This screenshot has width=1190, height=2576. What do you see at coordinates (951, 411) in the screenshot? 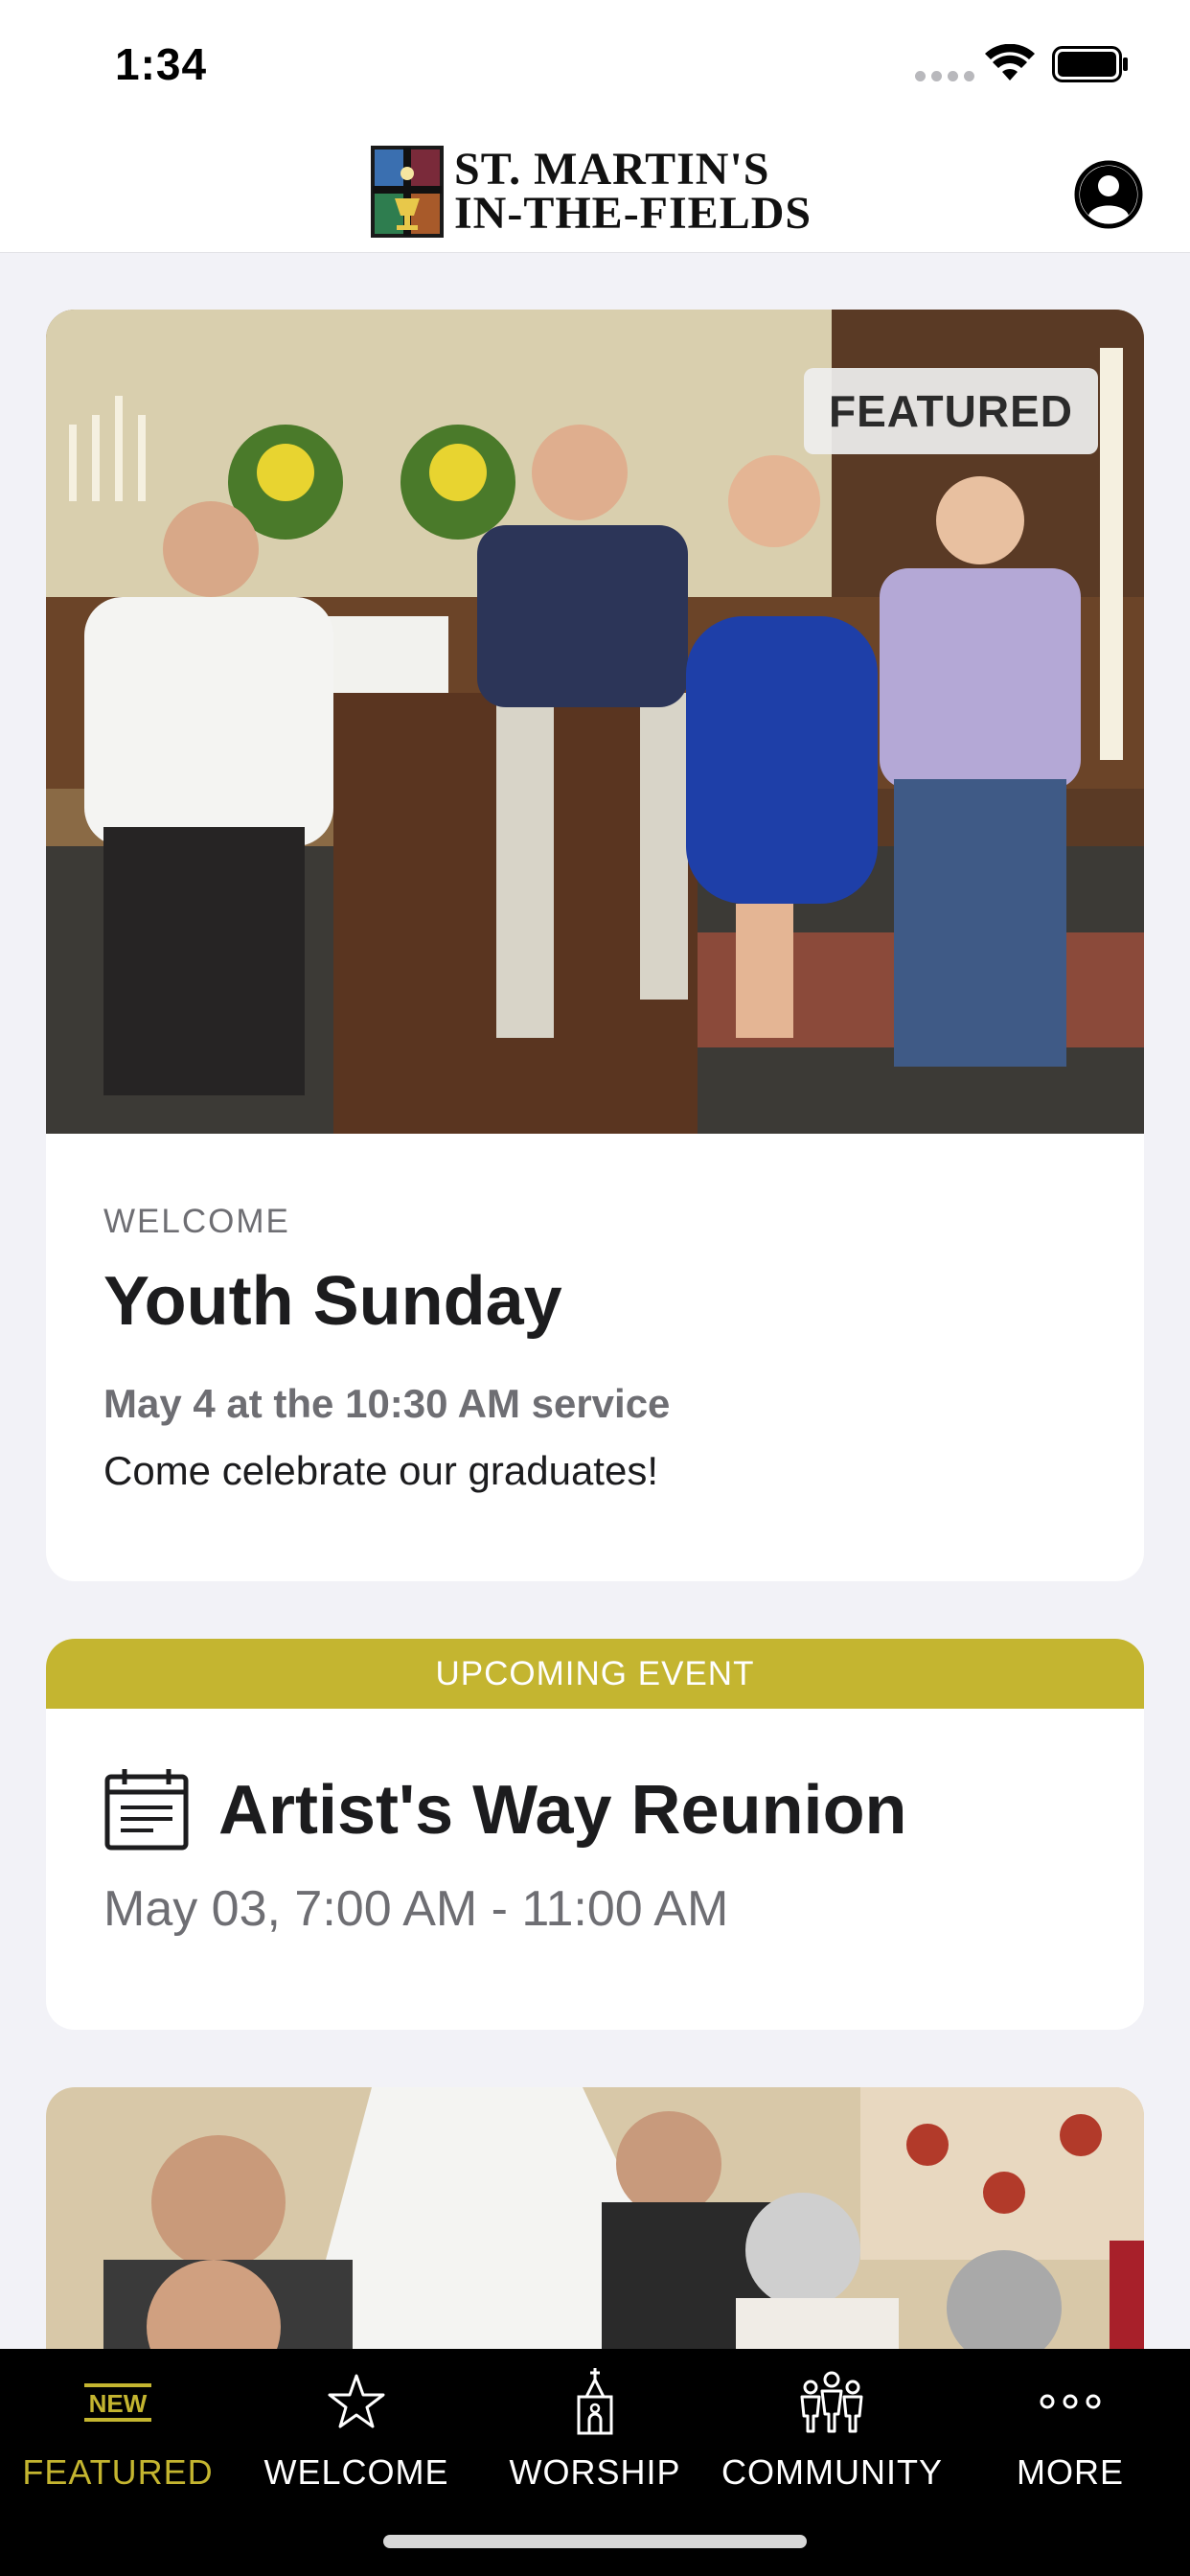
I see `featured-badge: FEATURED` at bounding box center [951, 411].